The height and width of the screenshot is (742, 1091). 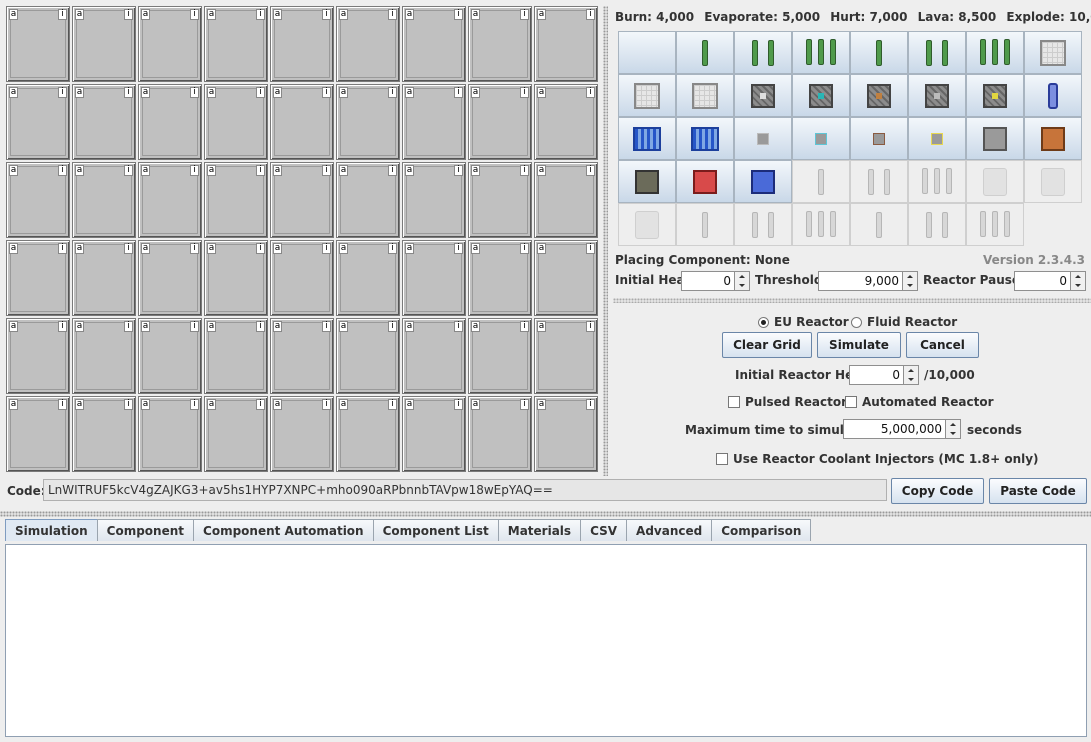 I want to click on iridium-neutron-reflector-button, so click(x=705, y=95).